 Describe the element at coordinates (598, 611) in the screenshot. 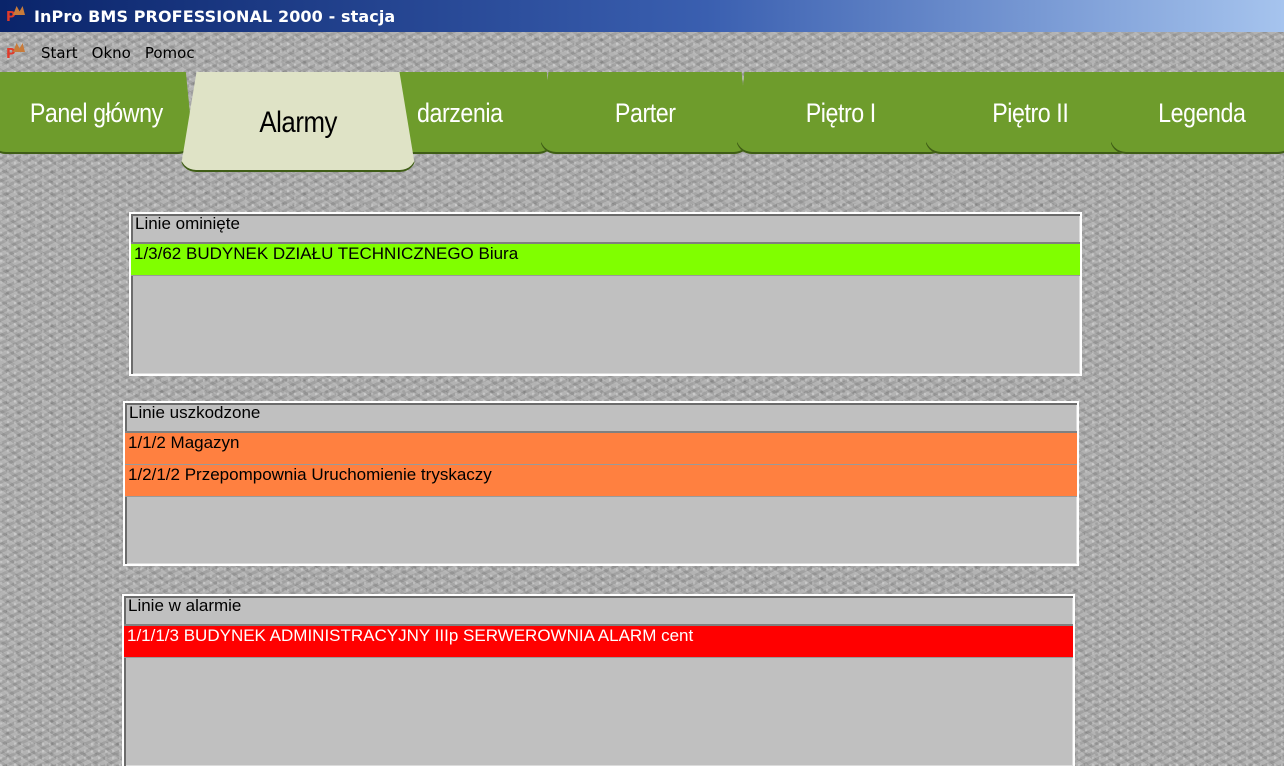

I see `alarm-lines-header: Linie w alarmie` at that location.